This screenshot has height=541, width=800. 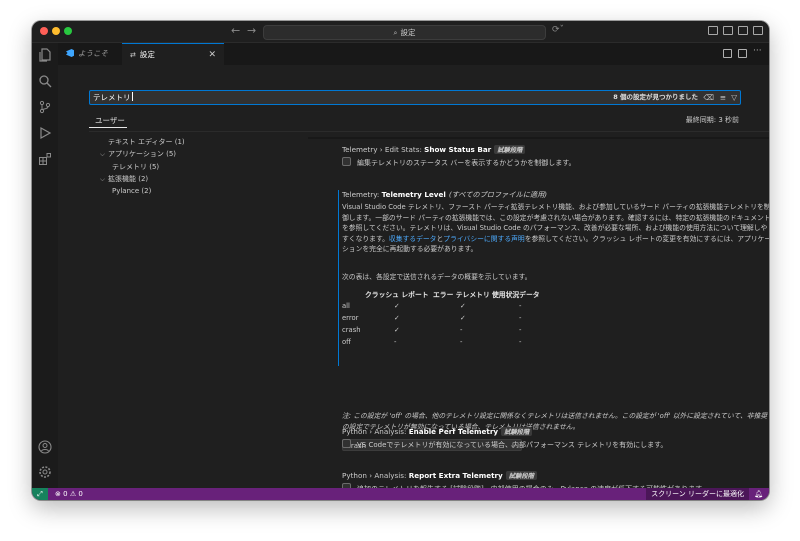 I want to click on explorer-icon, so click(x=45, y=55).